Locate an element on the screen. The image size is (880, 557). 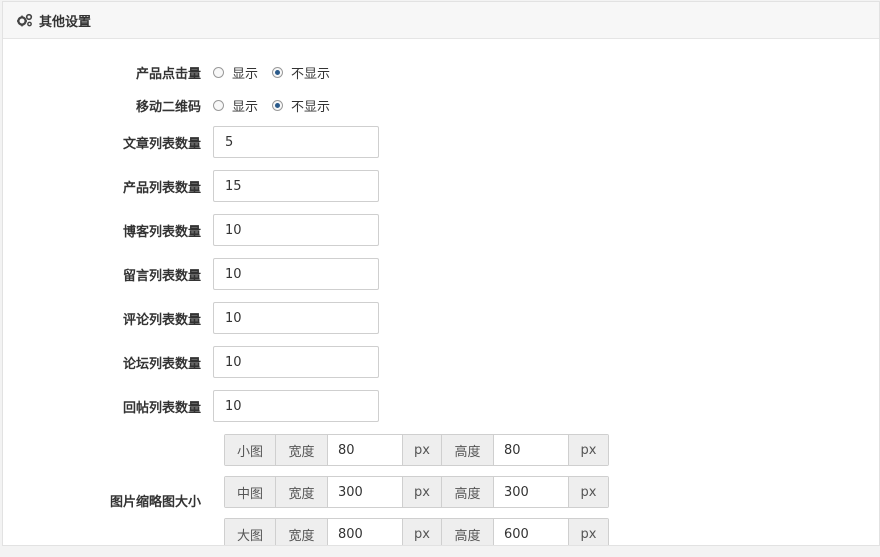
large-height-input: 600 is located at coordinates (531, 532).